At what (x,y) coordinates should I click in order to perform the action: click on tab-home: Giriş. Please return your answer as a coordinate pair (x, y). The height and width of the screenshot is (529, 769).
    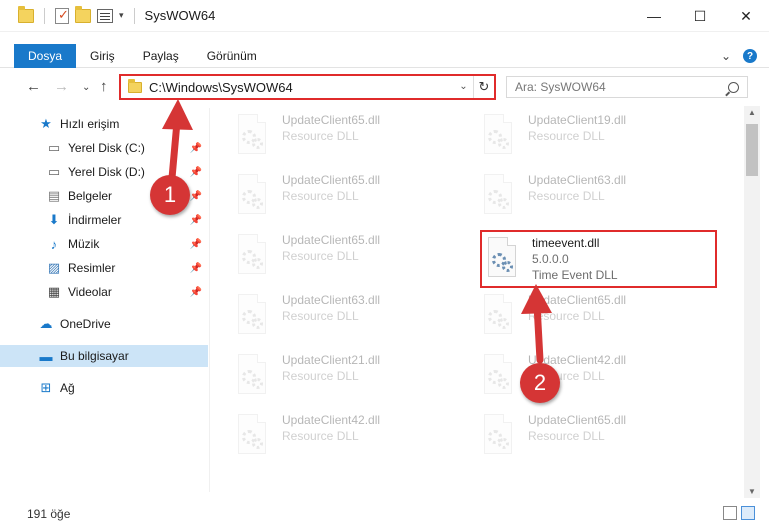
    Looking at the image, I should click on (102, 56).